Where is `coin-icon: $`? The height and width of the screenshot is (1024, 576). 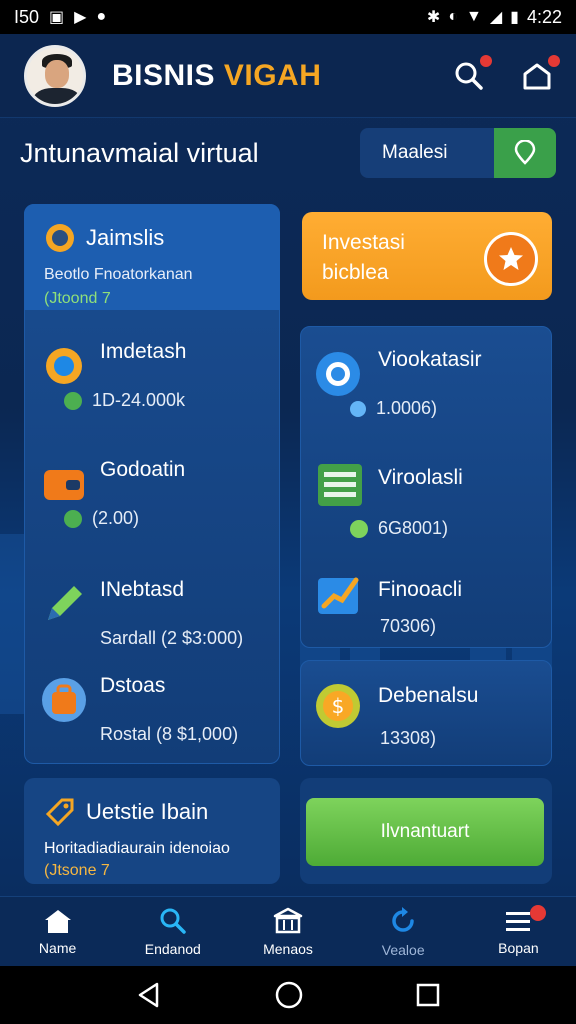 coin-icon: $ is located at coordinates (338, 706).